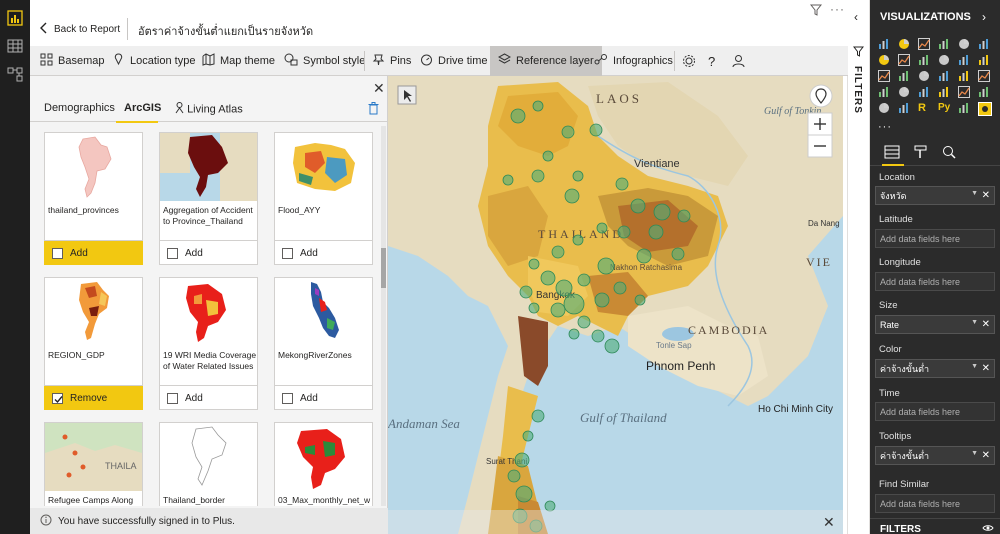 The height and width of the screenshot is (534, 1000). What do you see at coordinates (984, 92) in the screenshot?
I see `slicer-icon` at bounding box center [984, 92].